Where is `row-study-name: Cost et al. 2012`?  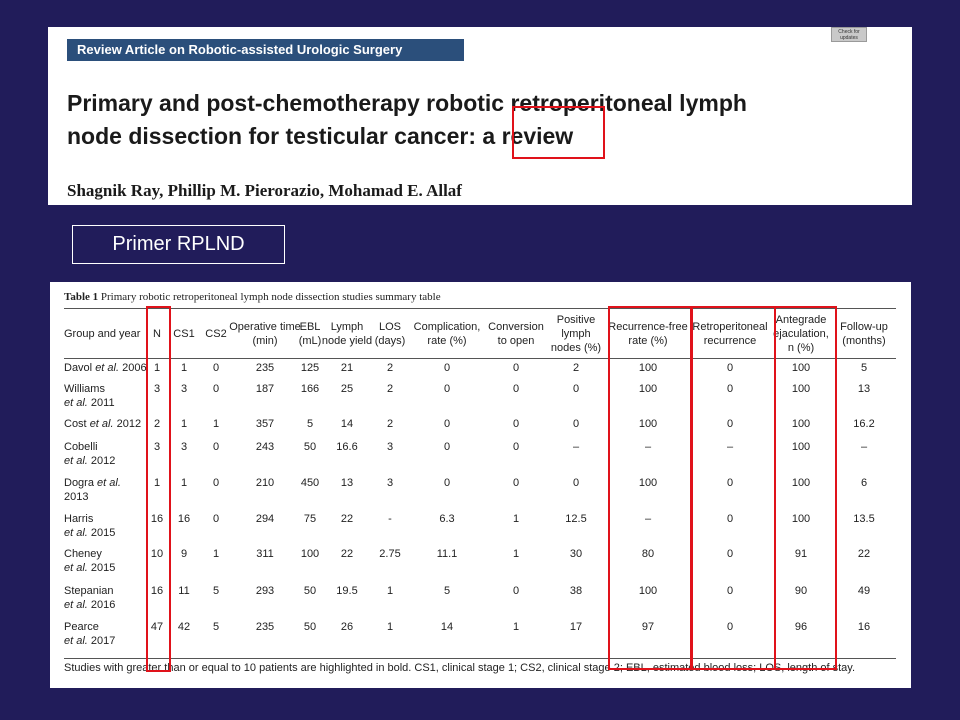
row-study-name: Cost et al. 2012 is located at coordinates (103, 424).